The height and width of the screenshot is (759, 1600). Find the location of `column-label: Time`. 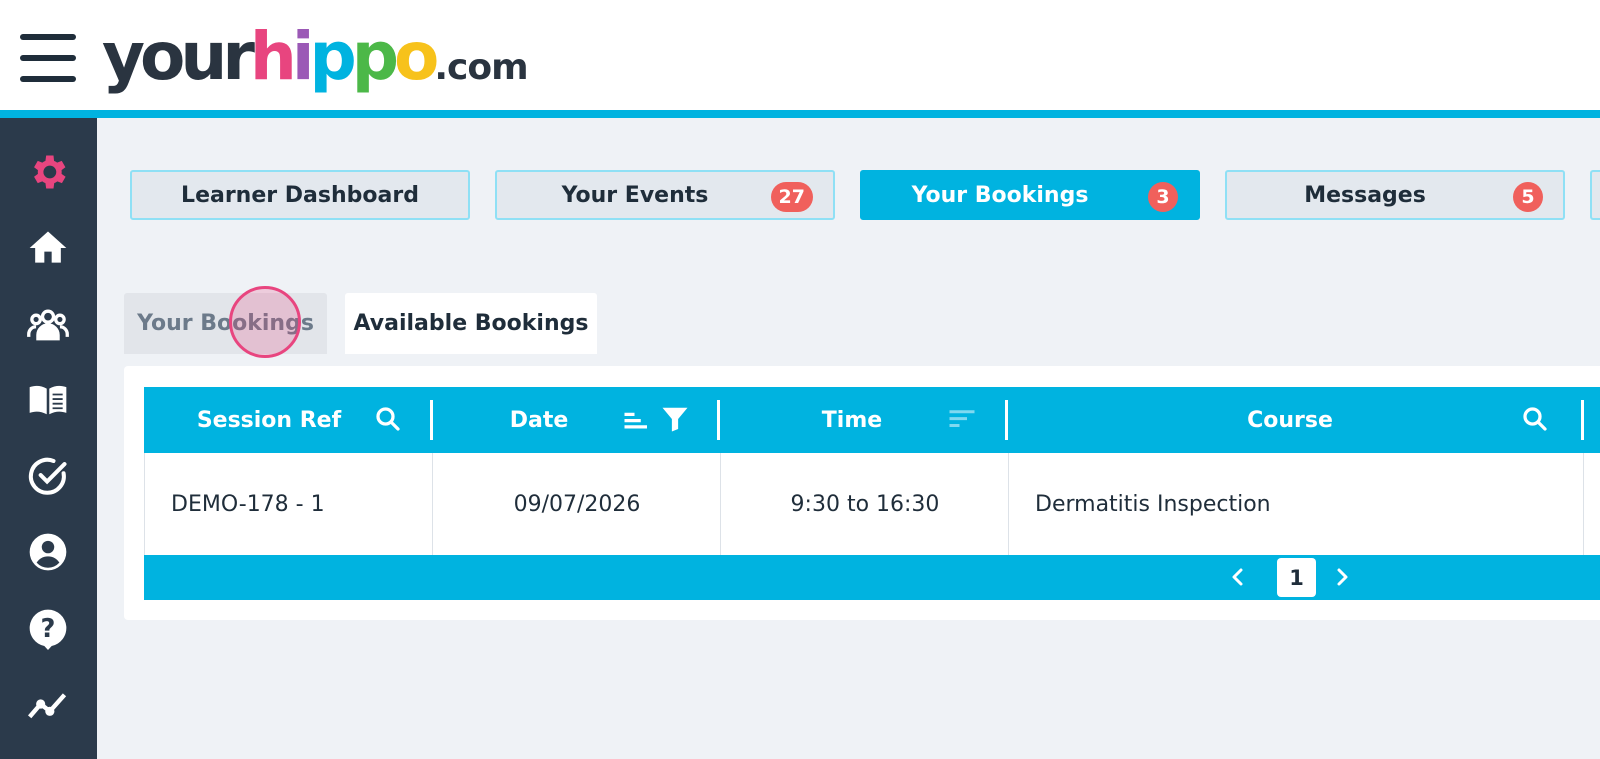

column-label: Time is located at coordinates (852, 420).